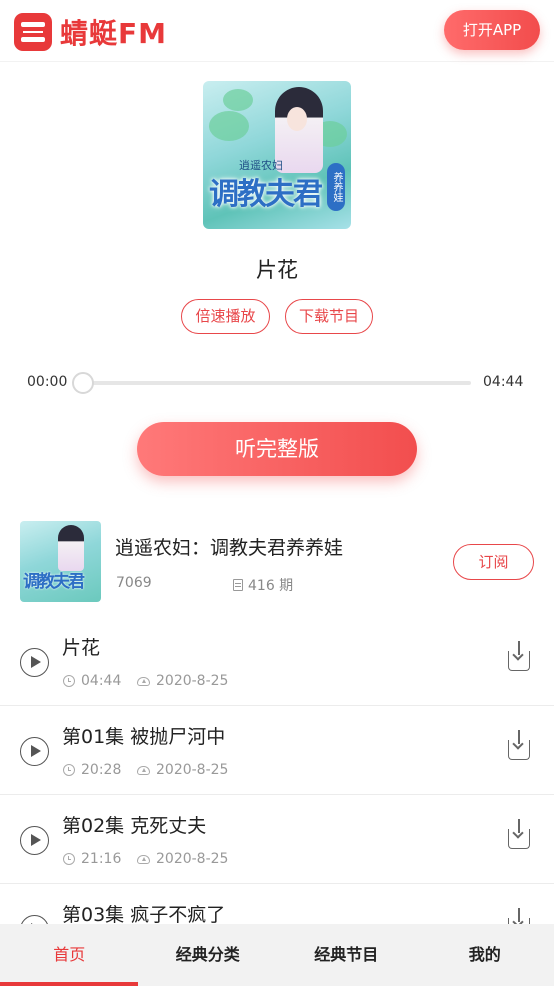  Describe the element at coordinates (485, 955) in the screenshot. I see `nav-mine: 我的` at that location.